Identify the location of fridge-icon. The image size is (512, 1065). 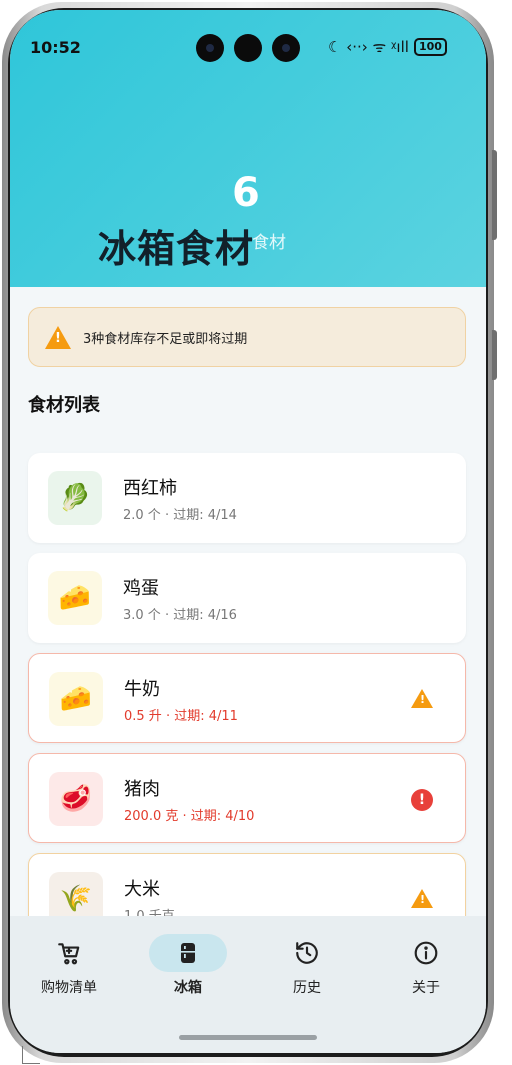
(188, 953).